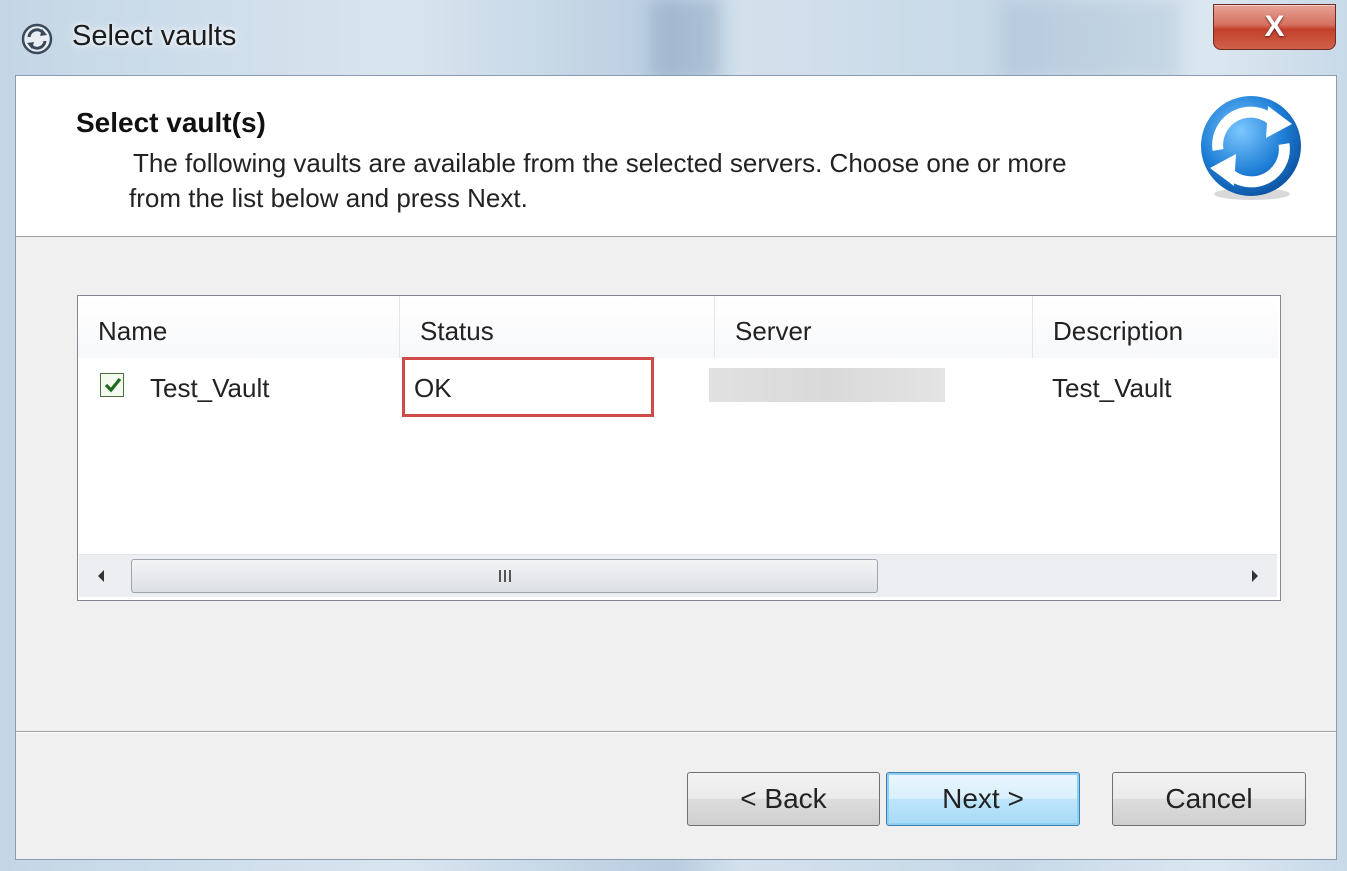  Describe the element at coordinates (676, 732) in the screenshot. I see `footer-divider` at that location.